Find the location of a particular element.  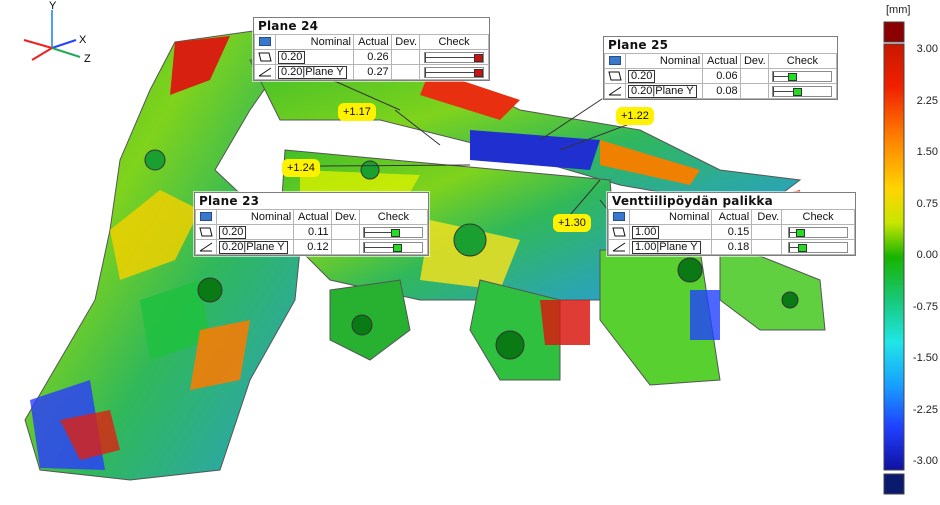

actual-value: 0.08 is located at coordinates (721, 91).